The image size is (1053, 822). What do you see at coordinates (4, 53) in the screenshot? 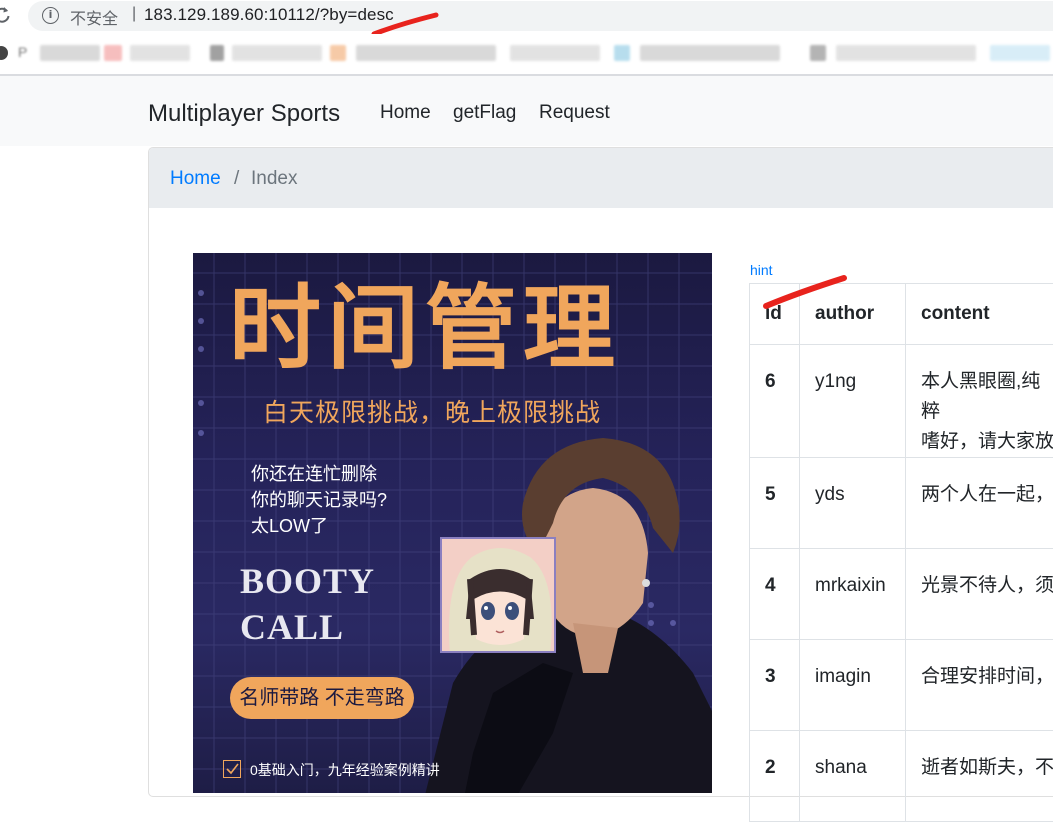
I see `bookmark-icon` at bounding box center [4, 53].